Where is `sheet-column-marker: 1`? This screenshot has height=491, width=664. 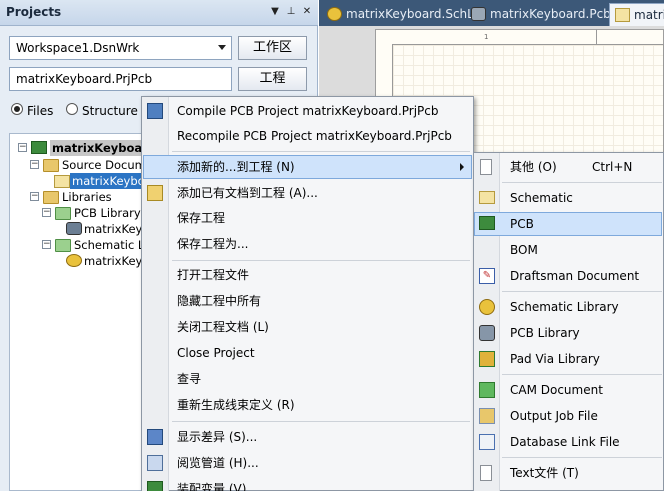 sheet-column-marker: 1 is located at coordinates (486, 37).